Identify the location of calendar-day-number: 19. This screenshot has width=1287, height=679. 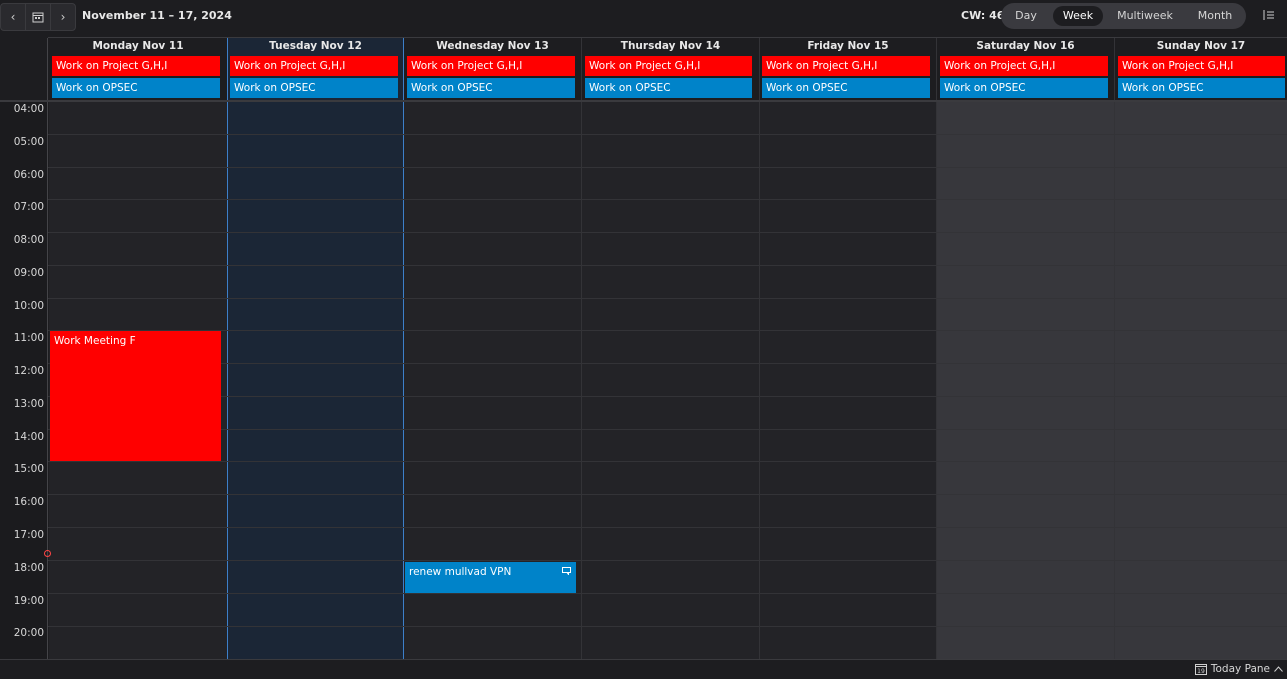
(1201, 671).